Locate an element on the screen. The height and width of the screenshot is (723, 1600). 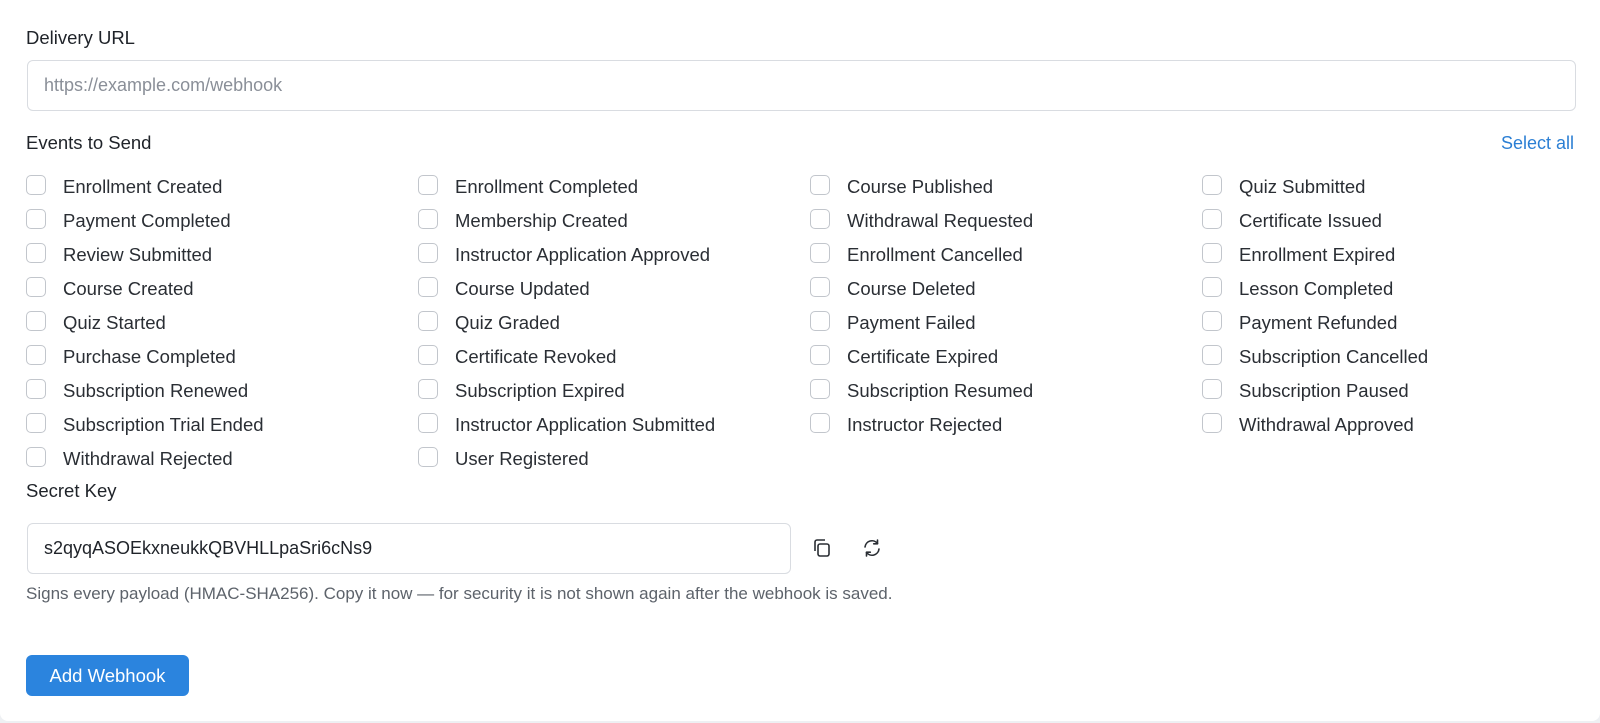
event-checkbox-item: Withdrawal Requested is located at coordinates (1006, 221).